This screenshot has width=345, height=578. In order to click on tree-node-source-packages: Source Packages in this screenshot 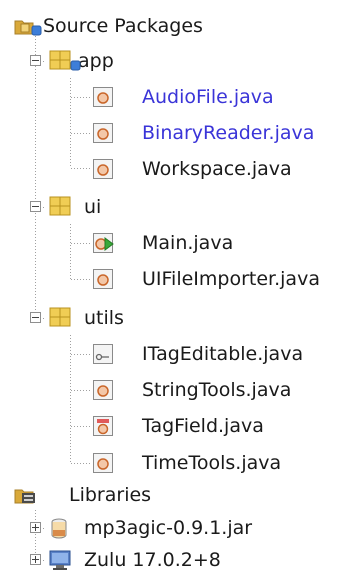, I will do `click(108, 26)`.